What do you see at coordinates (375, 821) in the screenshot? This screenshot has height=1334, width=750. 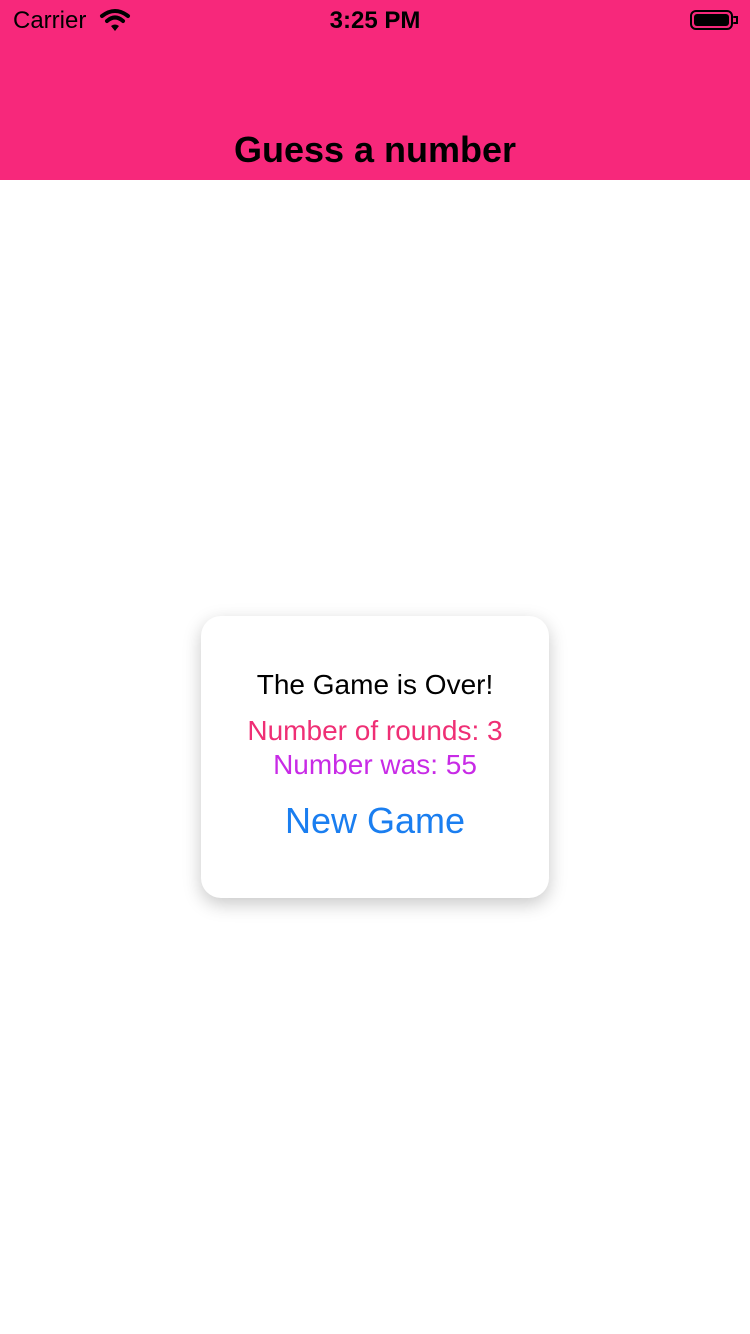 I see `new-game-button: New Game` at bounding box center [375, 821].